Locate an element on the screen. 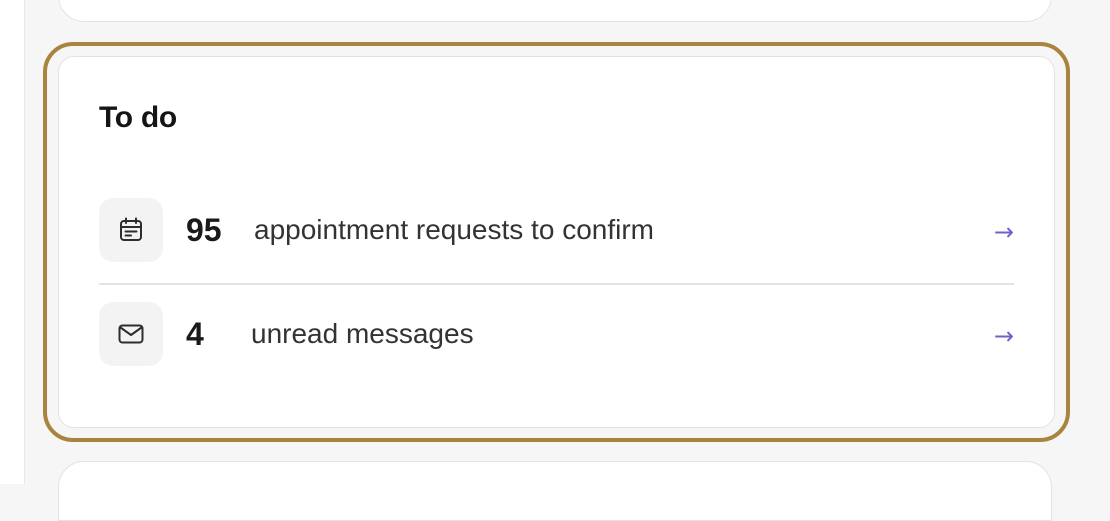 Image resolution: width=1110 pixels, height=521 pixels. todo-item-unread-messages: 4 unread messages → is located at coordinates (556, 335).